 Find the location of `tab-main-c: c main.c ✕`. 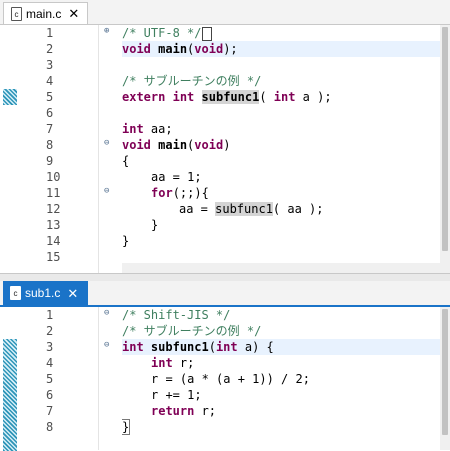

tab-main-c: c main.c ✕ is located at coordinates (45, 13).